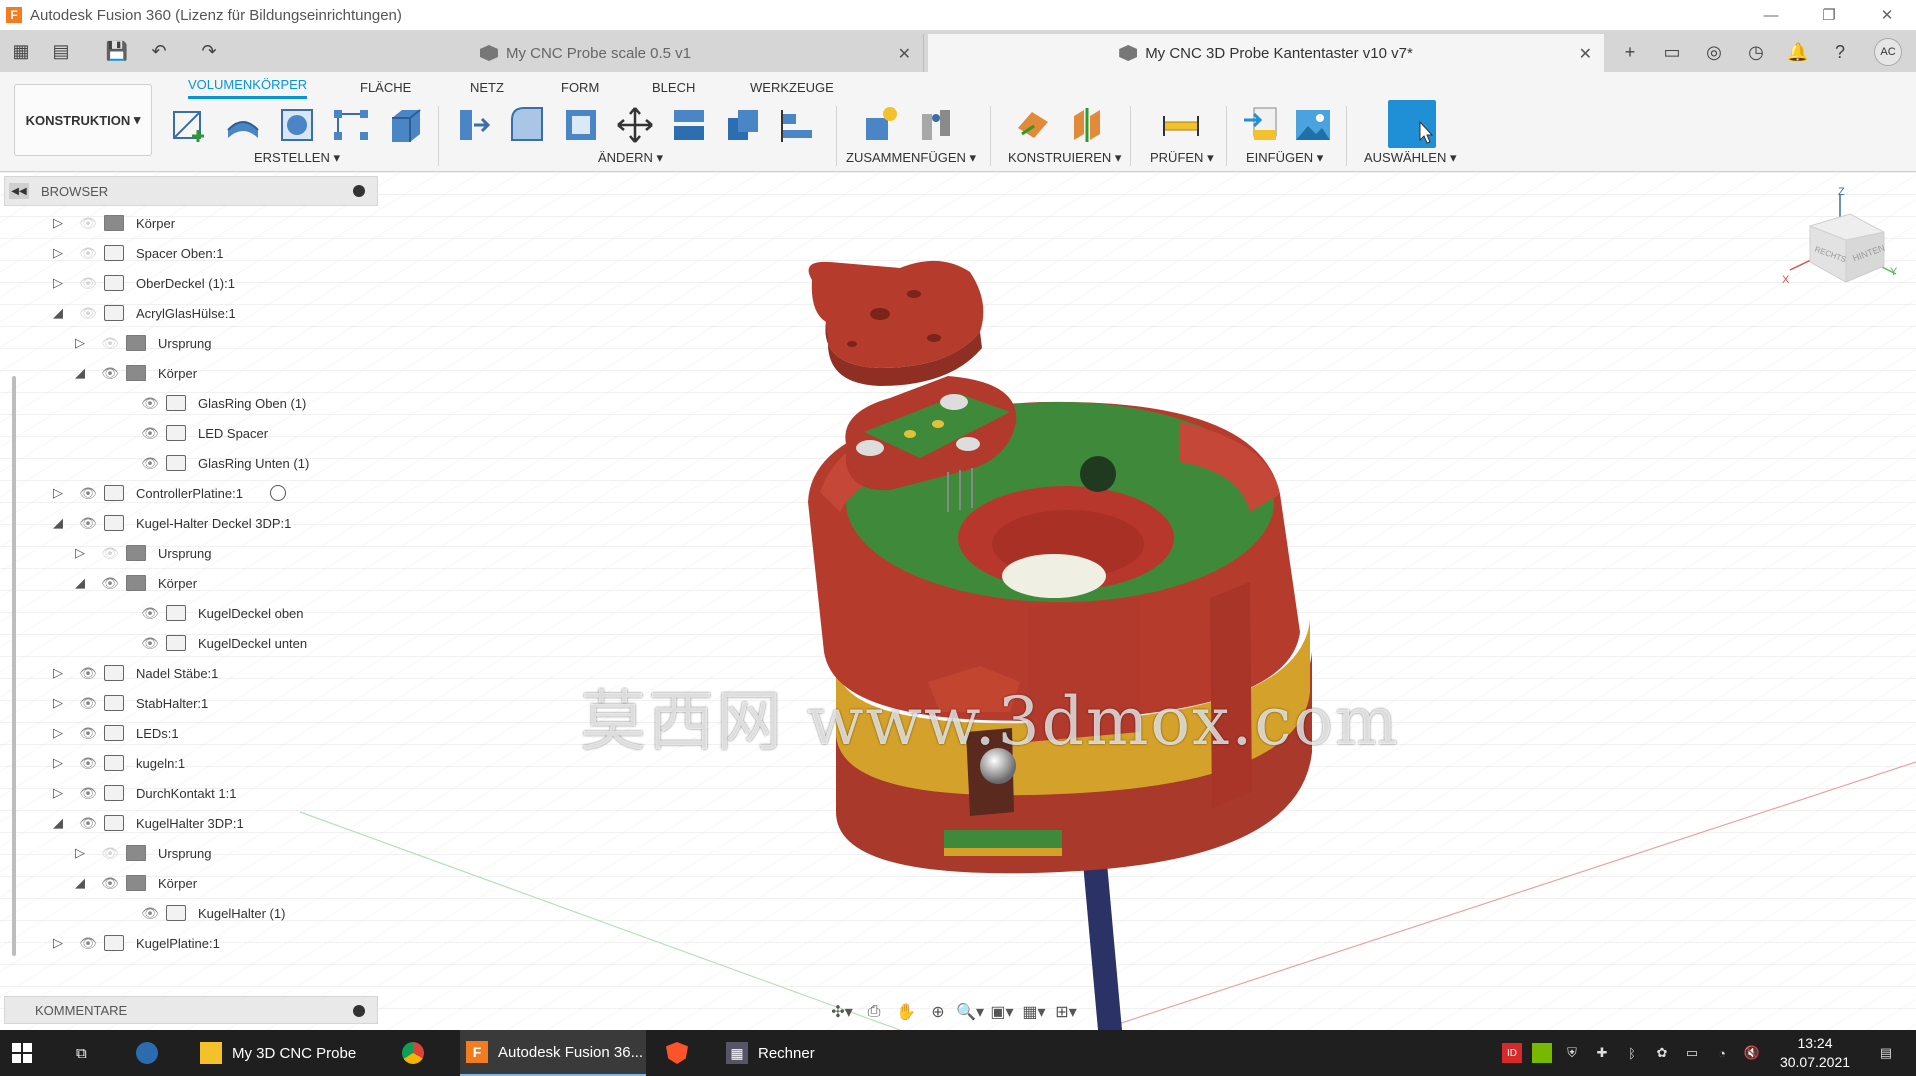 This screenshot has width=1916, height=1076. I want to click on browser-item: 👁 GlasRing Unten (1), so click(191, 463).